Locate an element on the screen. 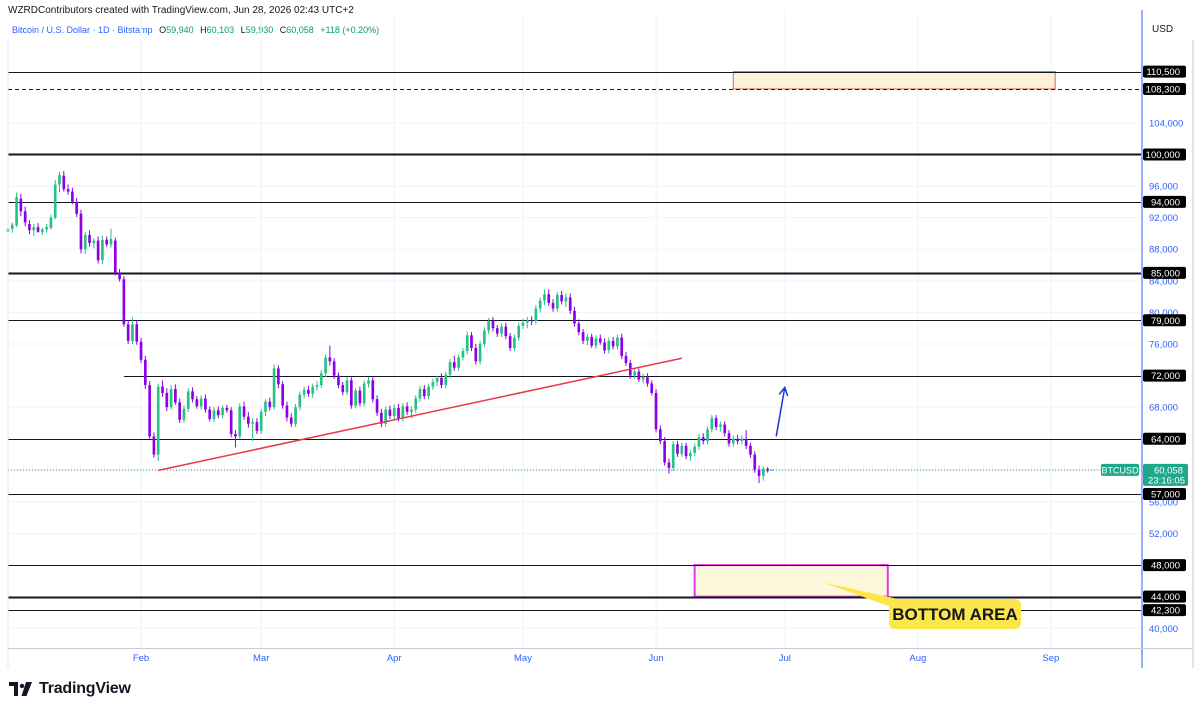 This screenshot has height=709, width=1200. top-zone is located at coordinates (894, 80).